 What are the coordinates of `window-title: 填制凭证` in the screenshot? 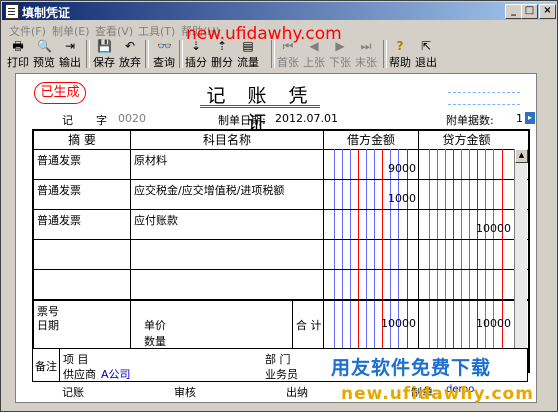 It's located at (46, 13).